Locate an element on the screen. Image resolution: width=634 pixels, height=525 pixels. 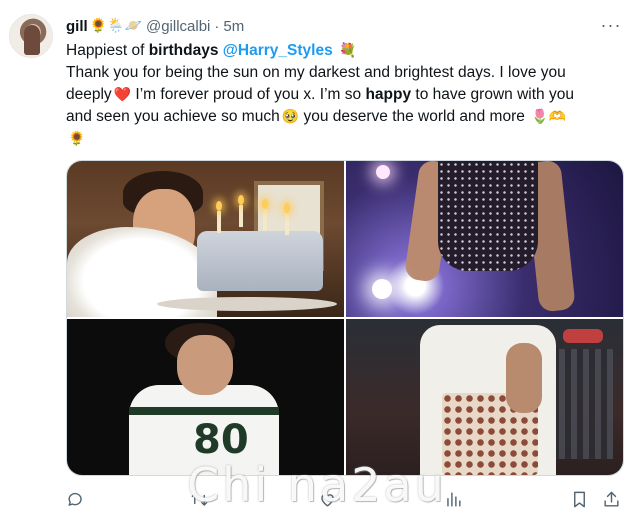
analytics-icon is located at coordinates (454, 499).